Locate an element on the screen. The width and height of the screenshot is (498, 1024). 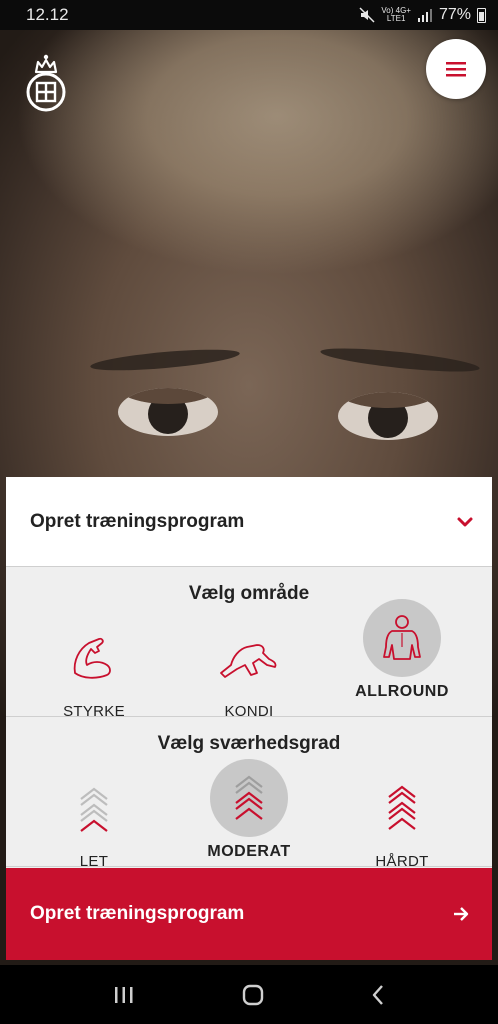
mute-icon is located at coordinates (367, 15).